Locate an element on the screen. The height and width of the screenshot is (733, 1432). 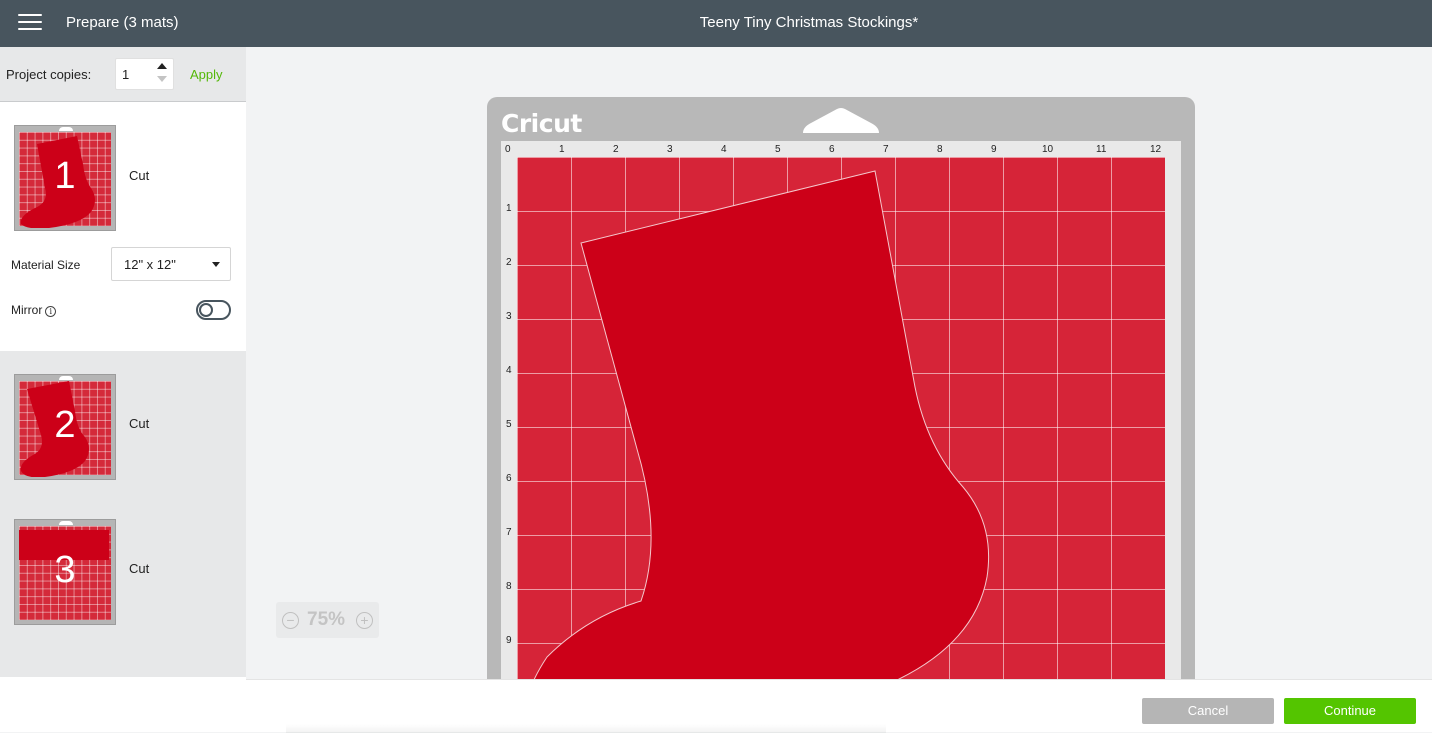
mat-number-1: 1 is located at coordinates (65, 176).